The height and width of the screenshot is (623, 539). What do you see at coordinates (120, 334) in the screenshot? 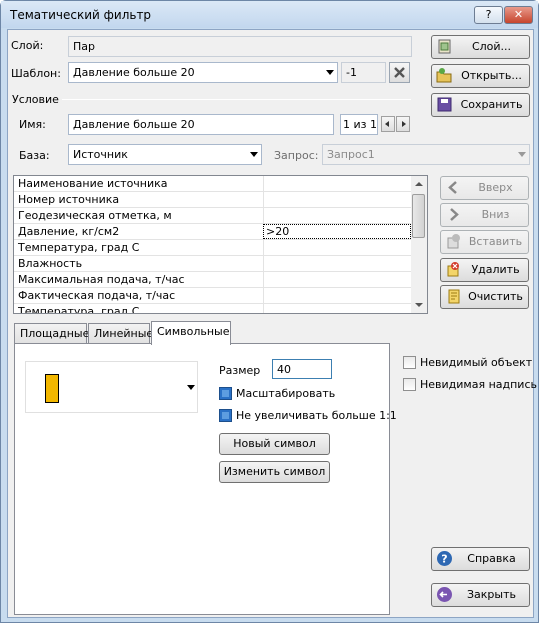
I see `tab-linear: Линейные` at bounding box center [120, 334].